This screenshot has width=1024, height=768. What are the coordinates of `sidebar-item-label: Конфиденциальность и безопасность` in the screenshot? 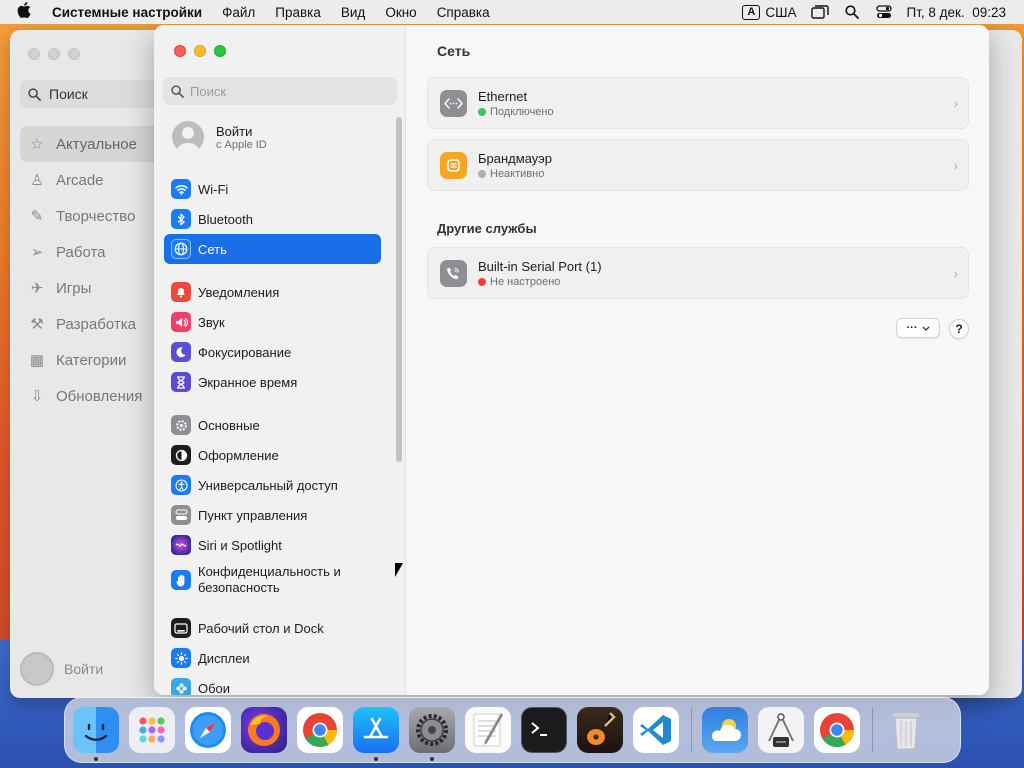 It's located at (269, 579).